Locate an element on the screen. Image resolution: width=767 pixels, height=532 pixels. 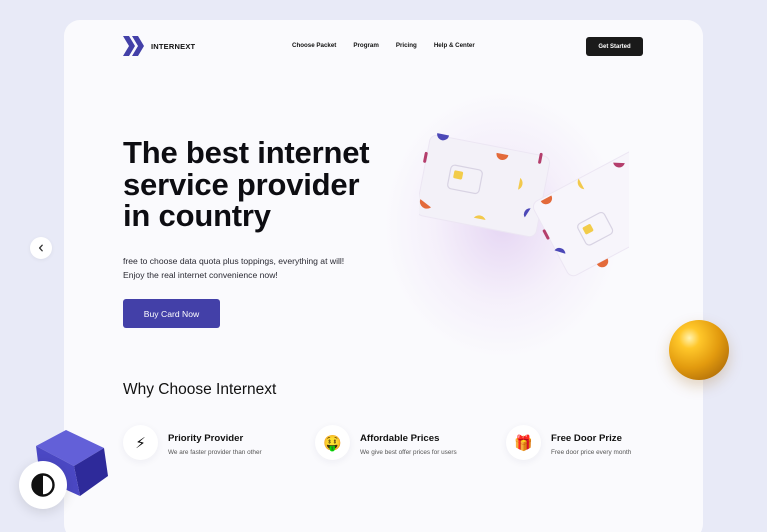
feature-title: Affordable Prices is located at coordinates (400, 438).